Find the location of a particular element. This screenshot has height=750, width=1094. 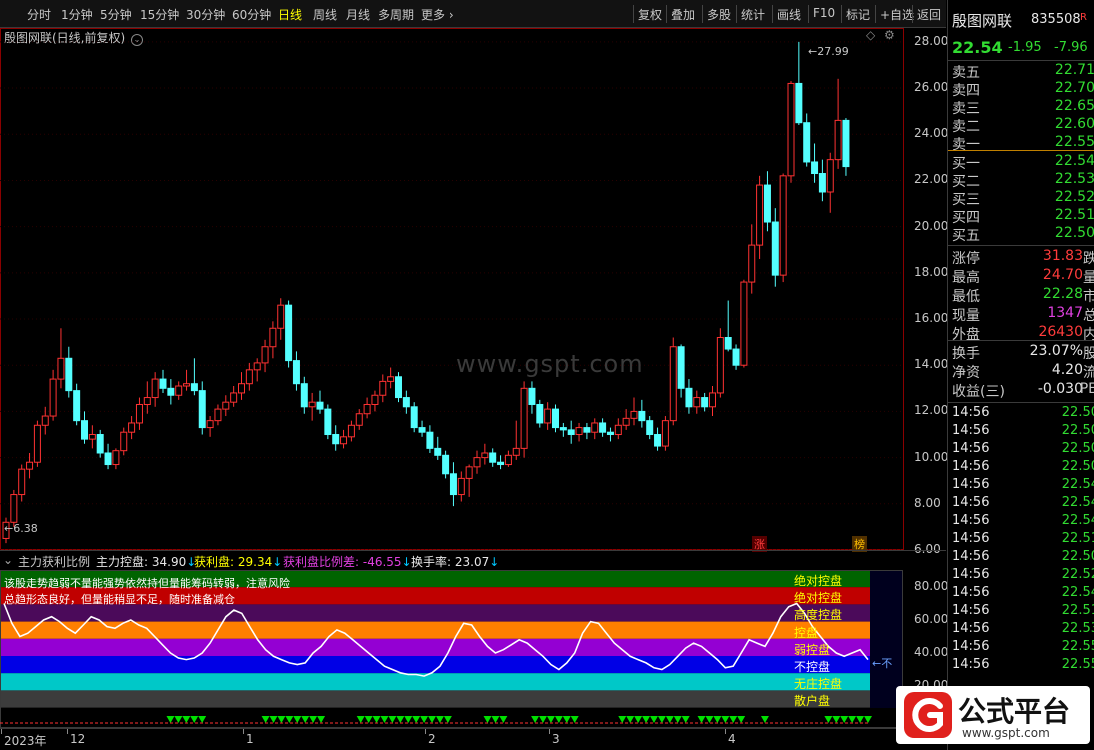

toolbar-button-0: 复权 is located at coordinates (650, 14).